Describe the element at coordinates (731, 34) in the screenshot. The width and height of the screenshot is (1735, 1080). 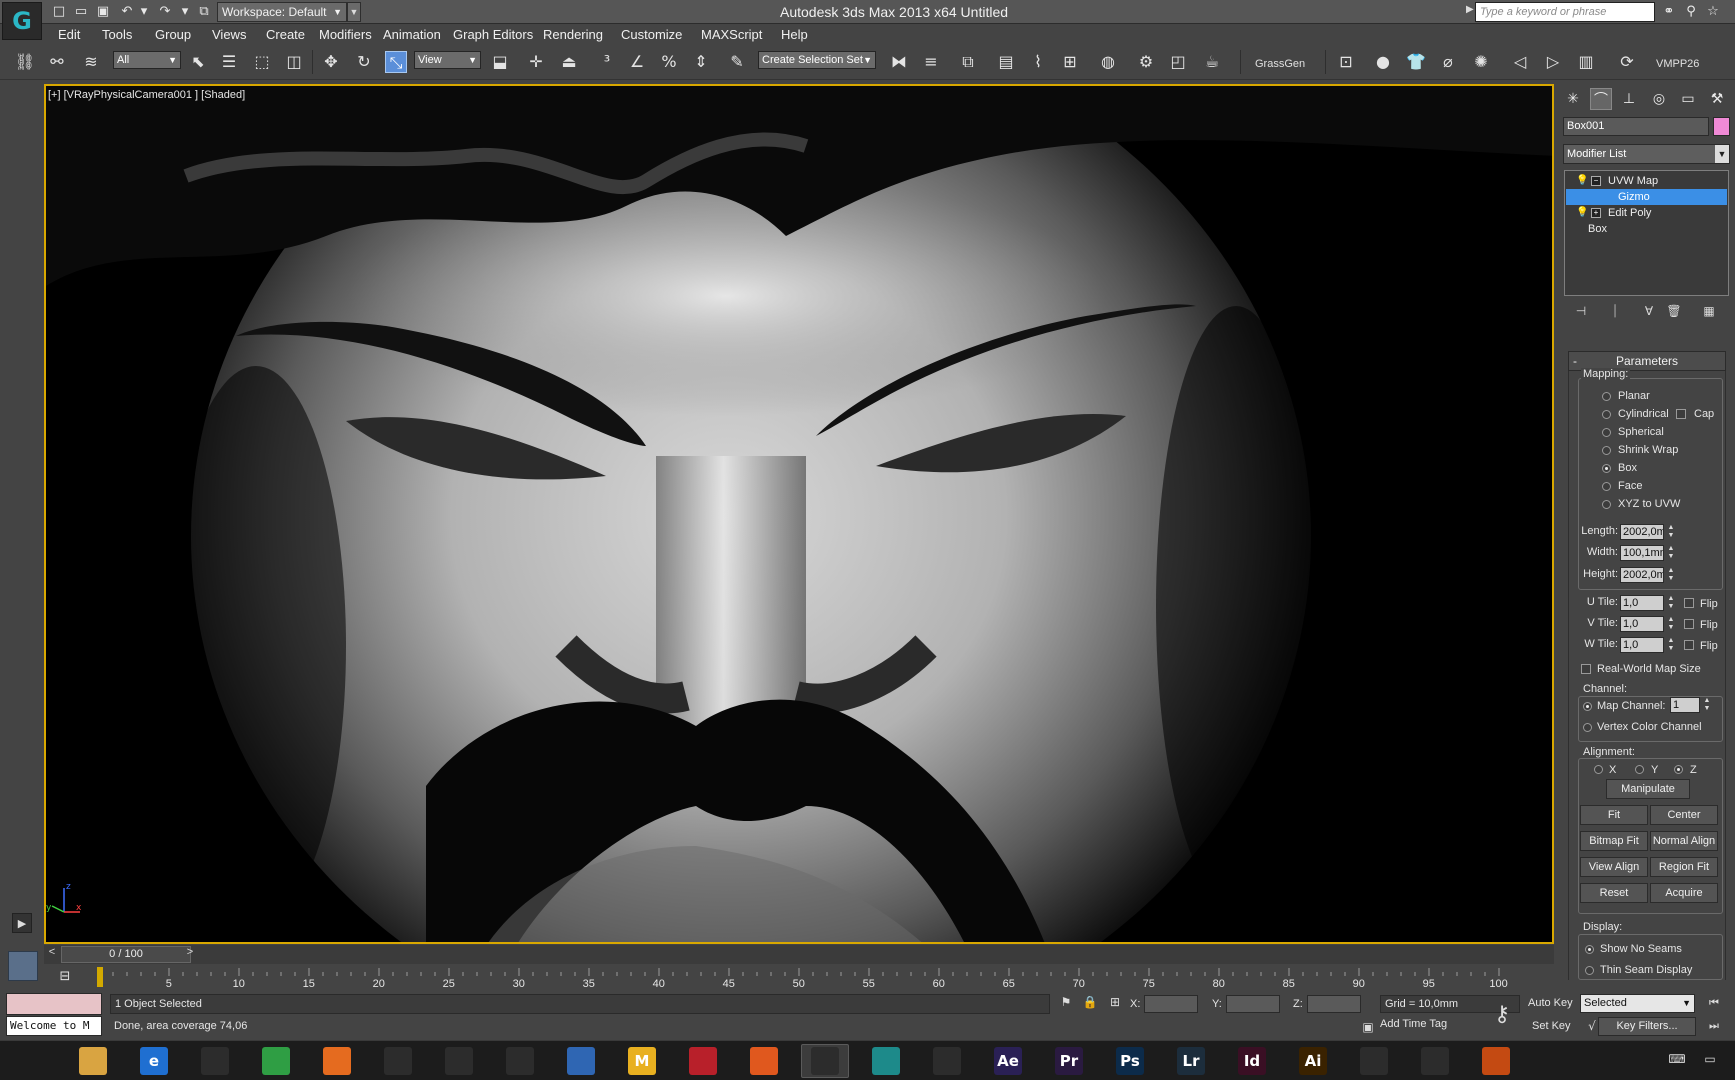
I see `menu-maxscript: MAXScript` at that location.